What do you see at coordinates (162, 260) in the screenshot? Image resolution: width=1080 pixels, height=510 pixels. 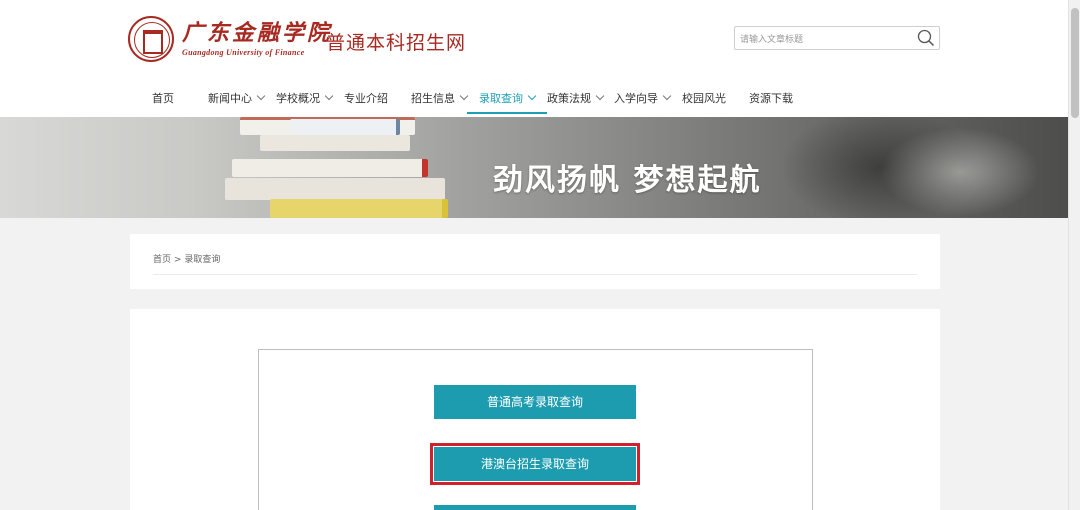 I see `breadcrumb-home-link: 首页` at bounding box center [162, 260].